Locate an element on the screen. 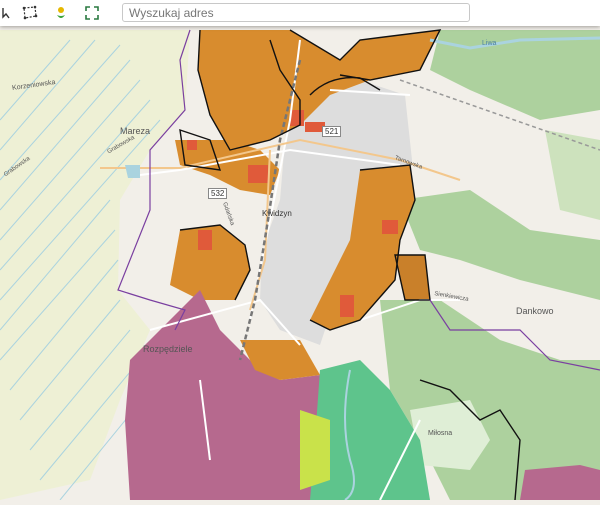 The height and width of the screenshot is (505, 600). place-label-rozpedziele: Rozpędziele is located at coordinates (168, 349).